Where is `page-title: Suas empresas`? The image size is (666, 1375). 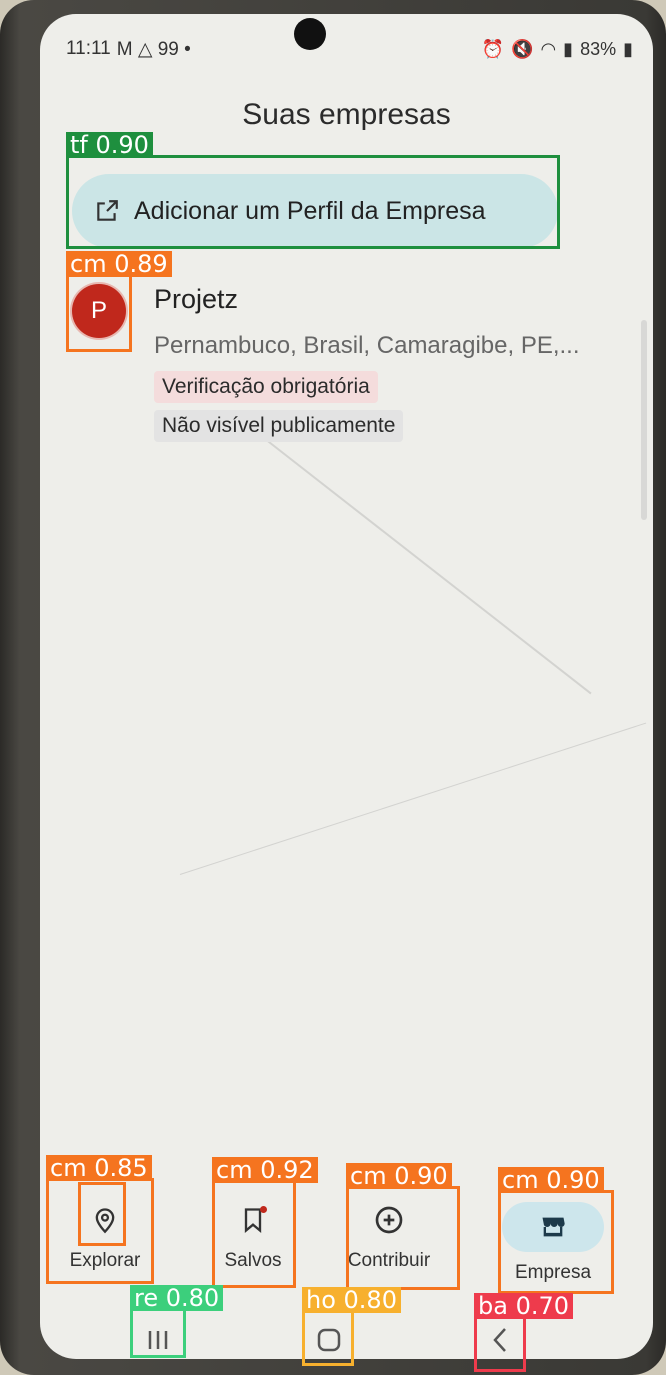
page-title: Suas empresas is located at coordinates (346, 114).